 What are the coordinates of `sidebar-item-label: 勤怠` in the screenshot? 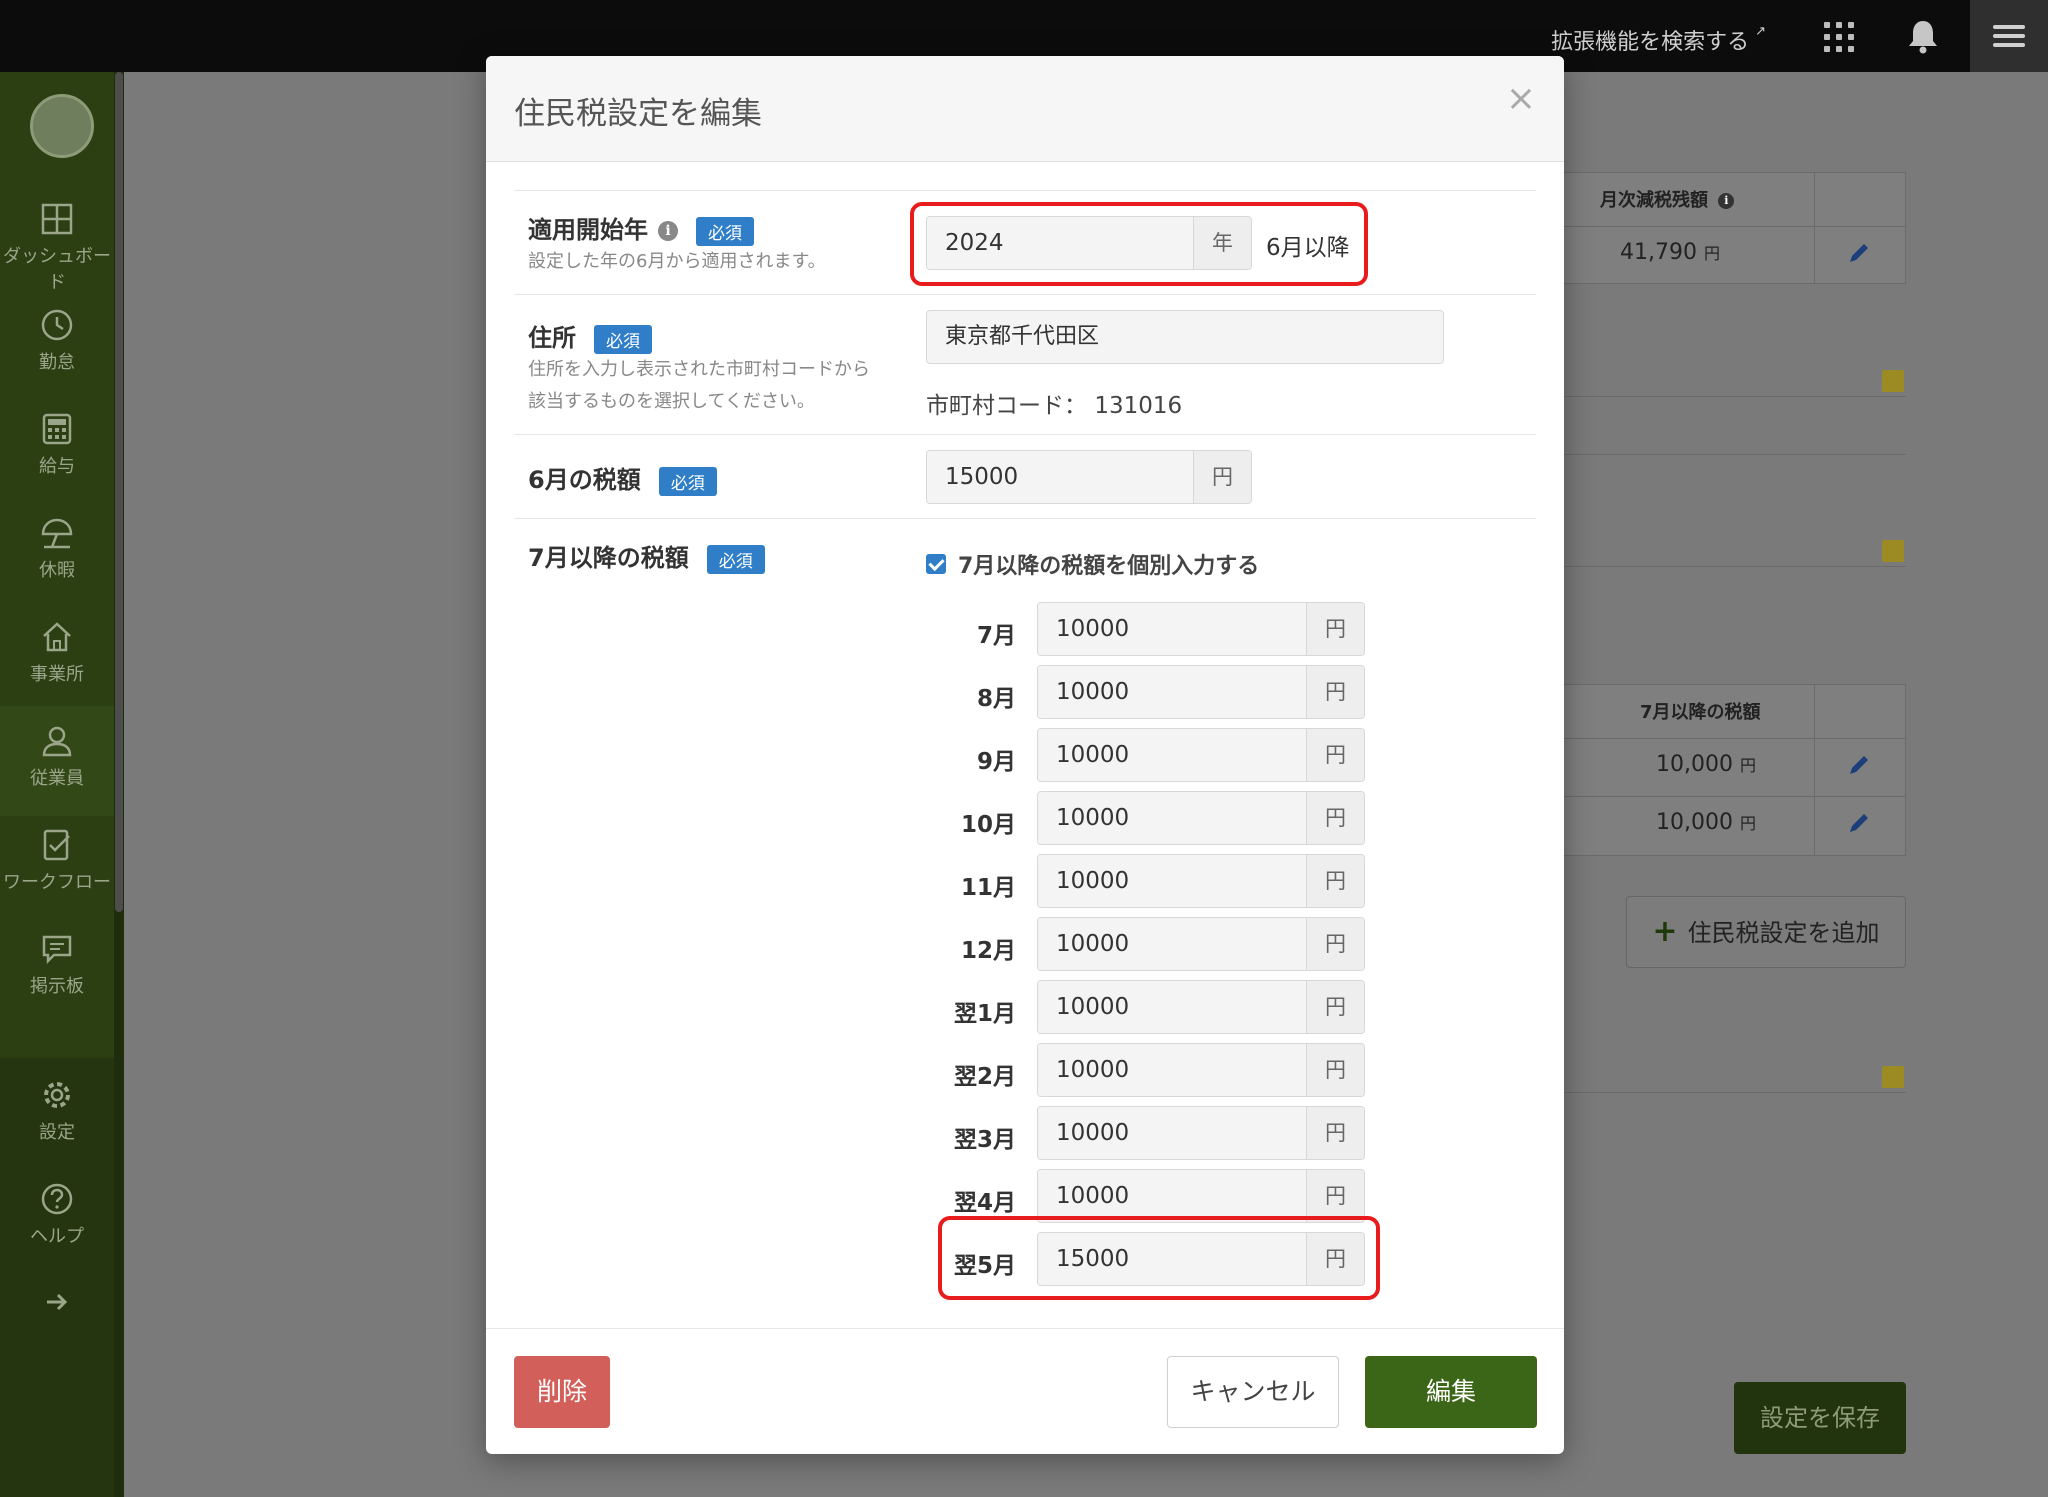 It's located at (57, 362).